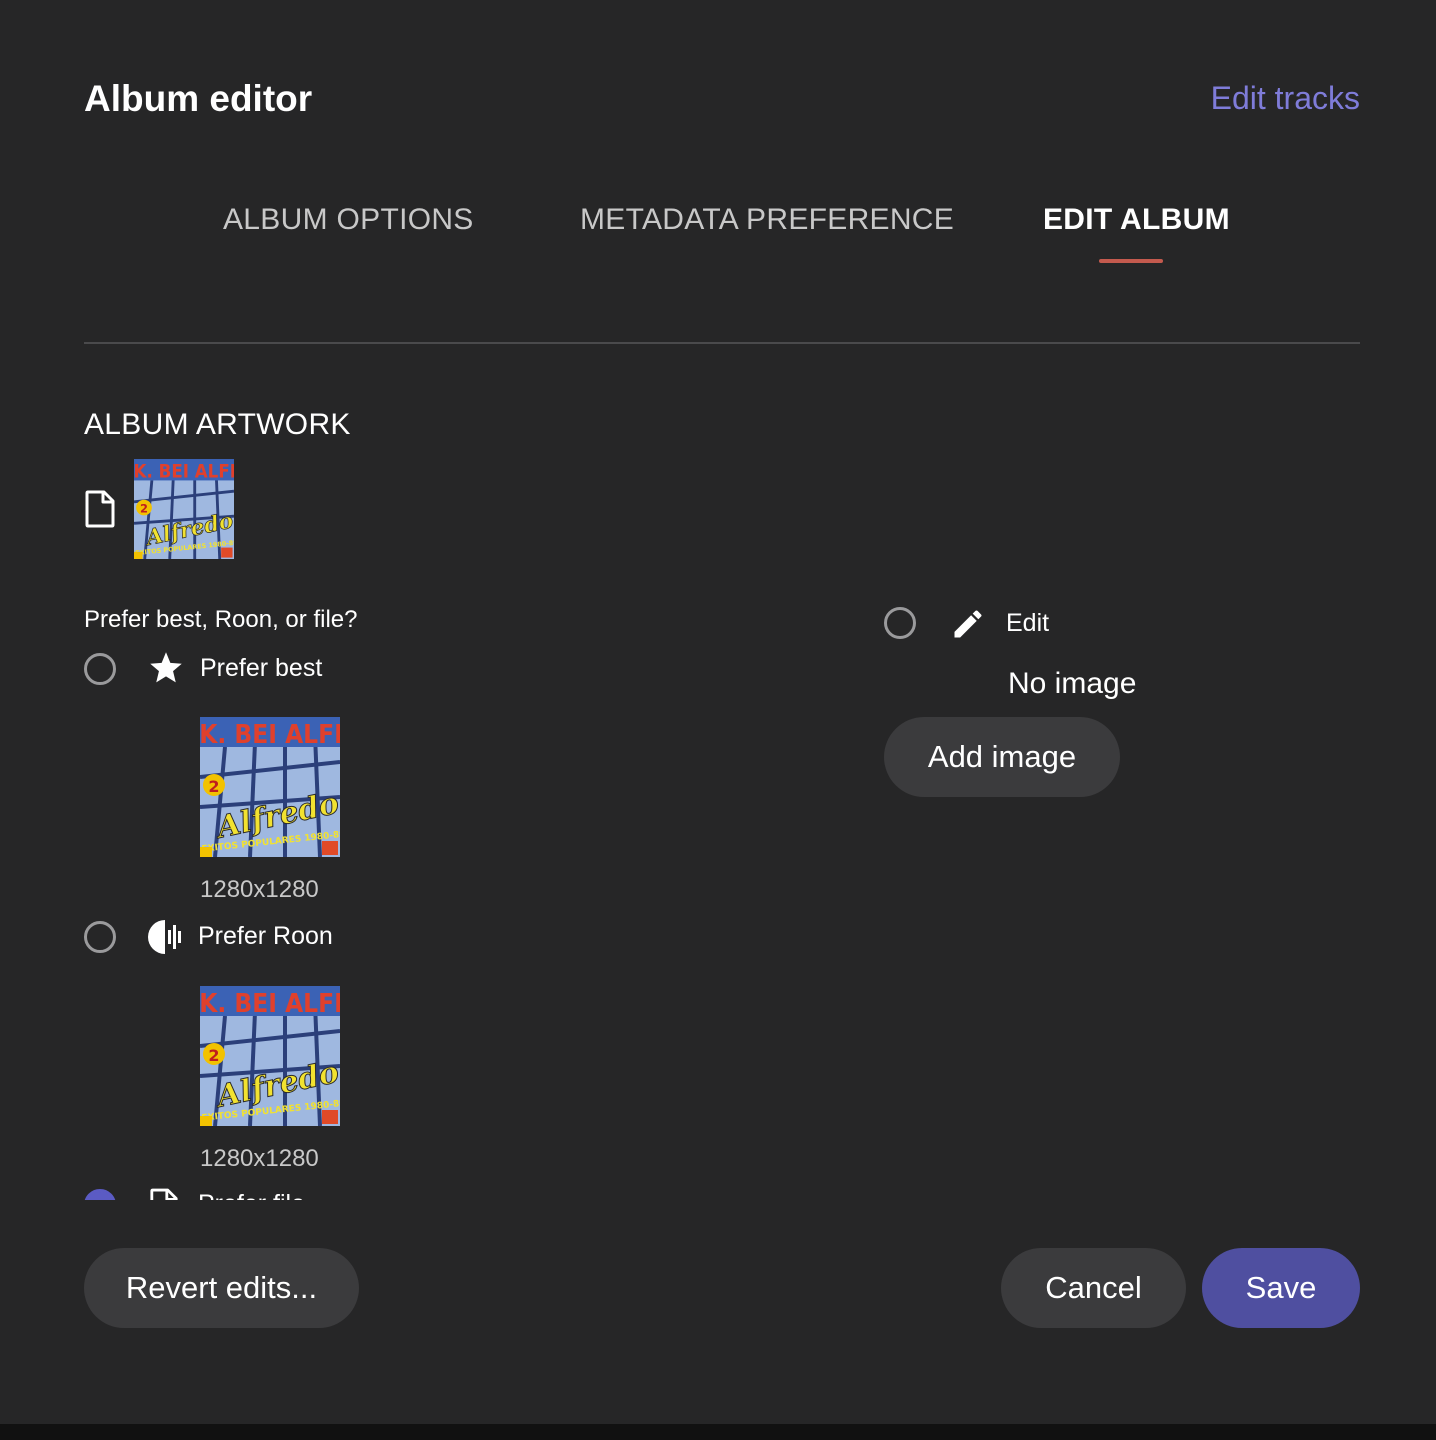 This screenshot has height=1440, width=1436. Describe the element at coordinates (1027, 623) in the screenshot. I see `edit-label: Edit` at that location.